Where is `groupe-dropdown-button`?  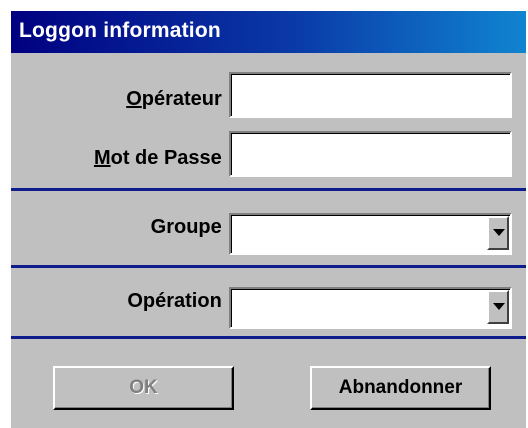
groupe-dropdown-button is located at coordinates (498, 233).